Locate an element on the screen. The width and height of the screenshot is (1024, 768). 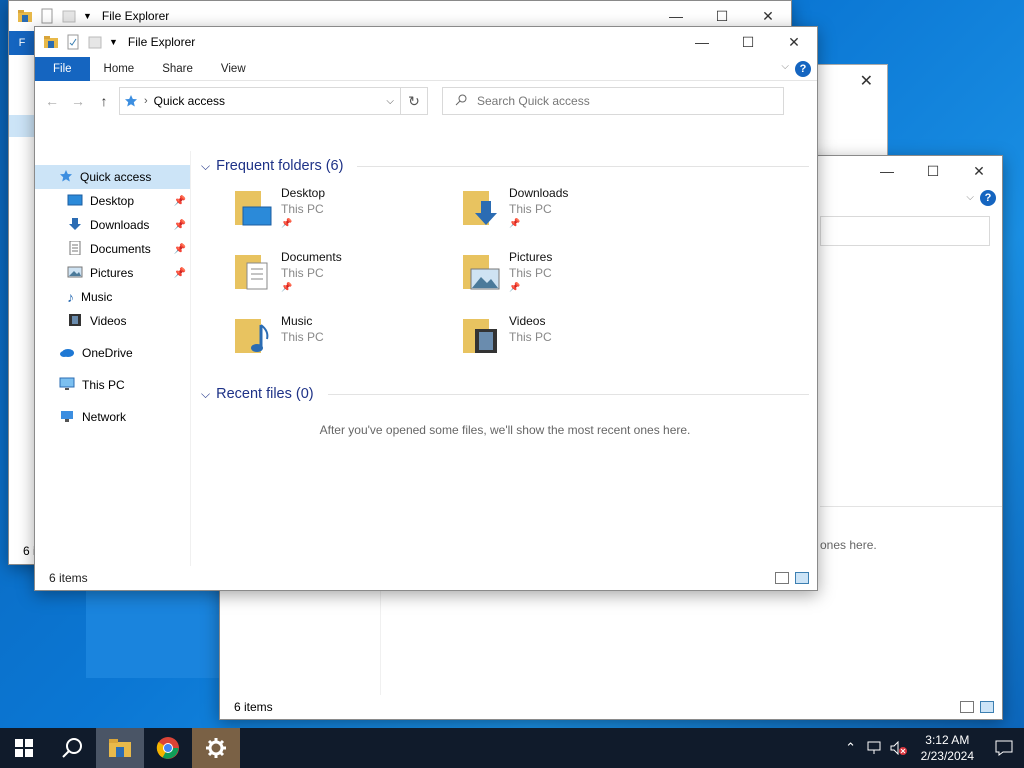
nav-label: Music is located at coordinates (97, 297).